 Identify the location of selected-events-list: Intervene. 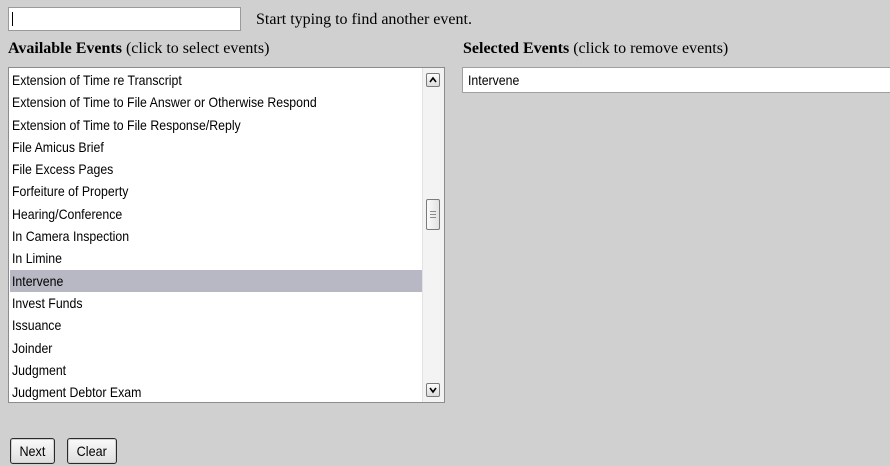
(676, 80).